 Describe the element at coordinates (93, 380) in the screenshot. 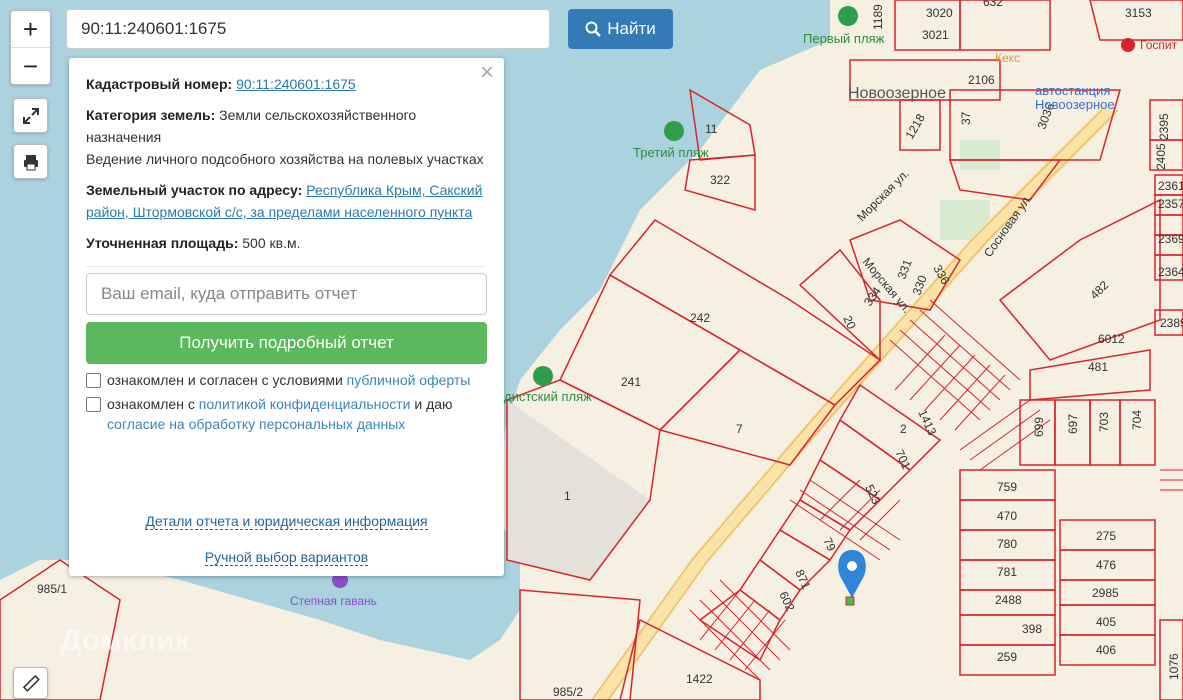

I see `offer-checkbox` at that location.